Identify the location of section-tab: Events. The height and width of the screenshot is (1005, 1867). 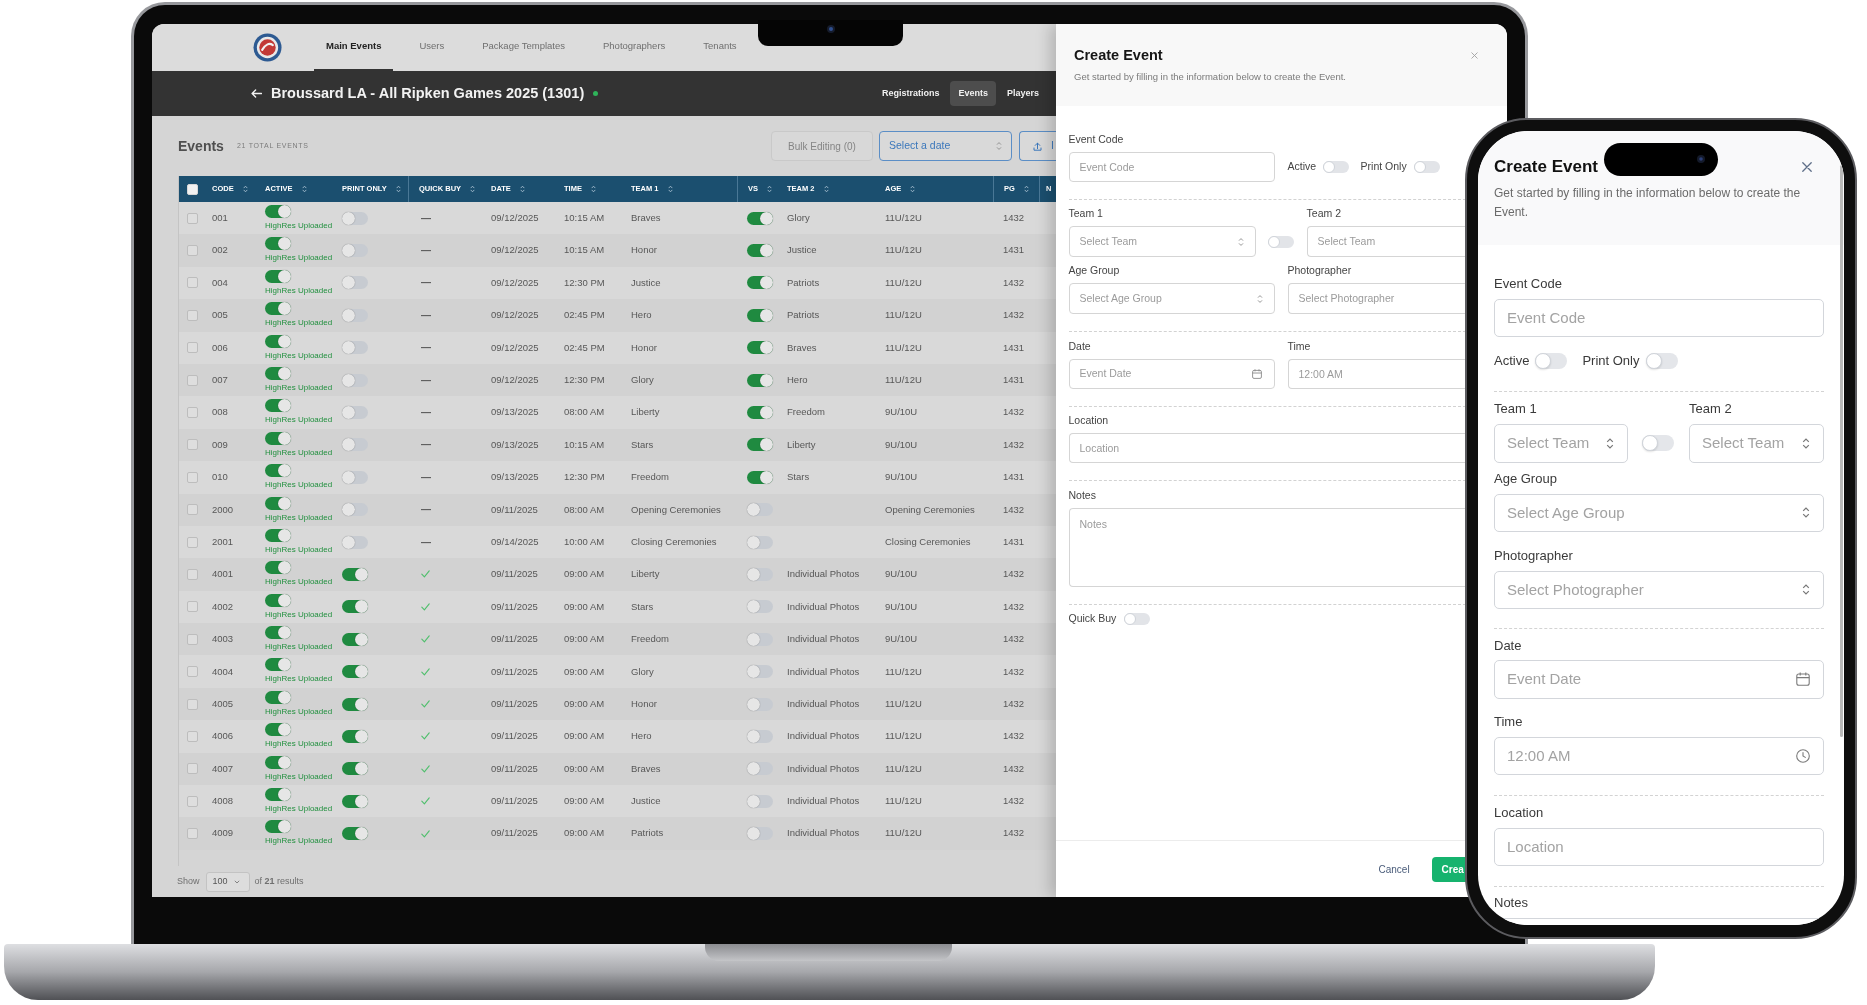
(973, 93).